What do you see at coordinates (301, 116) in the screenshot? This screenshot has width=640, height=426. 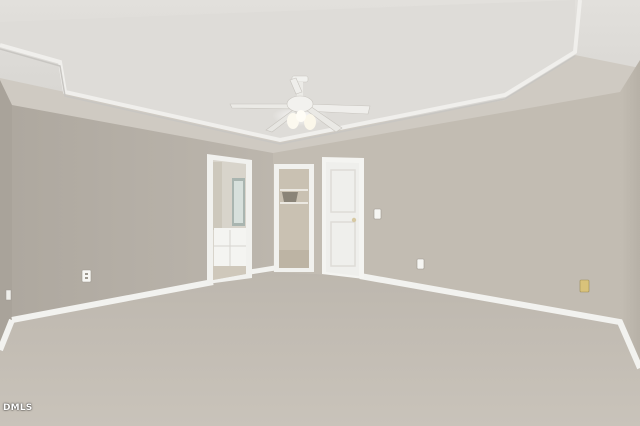 I see `fan-light` at bounding box center [301, 116].